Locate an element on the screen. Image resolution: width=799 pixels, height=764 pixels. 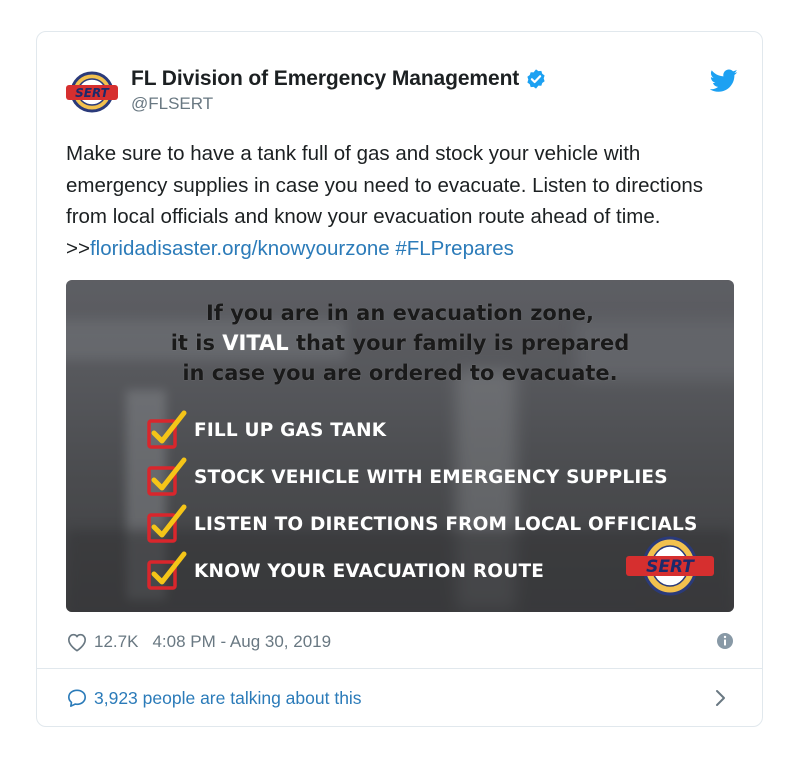
checklist-item: STOCK VEHICLE WITH EMERGENCY SUPPLIES is located at coordinates (422, 477).